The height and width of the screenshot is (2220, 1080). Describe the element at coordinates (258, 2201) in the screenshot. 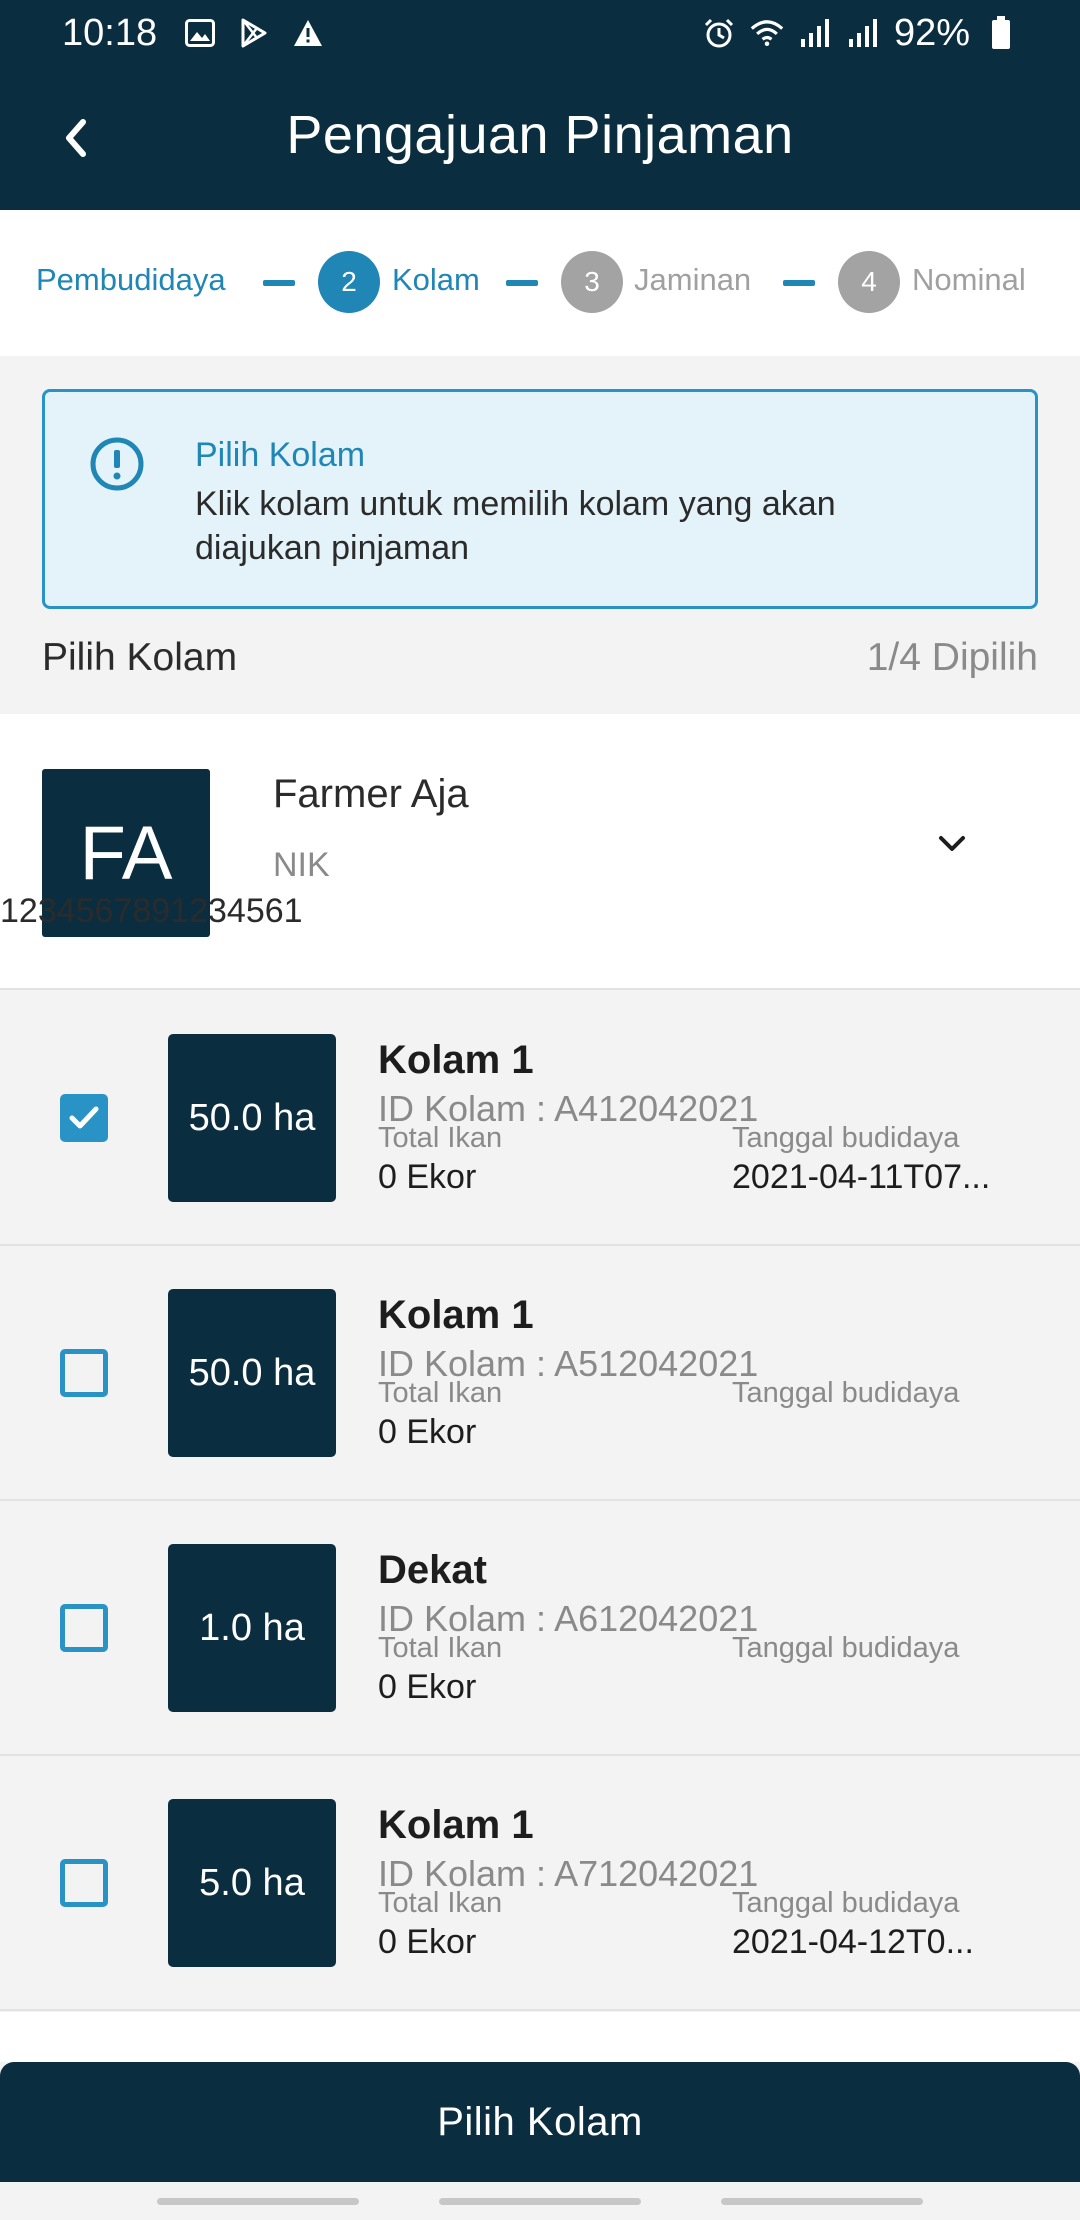

I see `nav-recents` at that location.